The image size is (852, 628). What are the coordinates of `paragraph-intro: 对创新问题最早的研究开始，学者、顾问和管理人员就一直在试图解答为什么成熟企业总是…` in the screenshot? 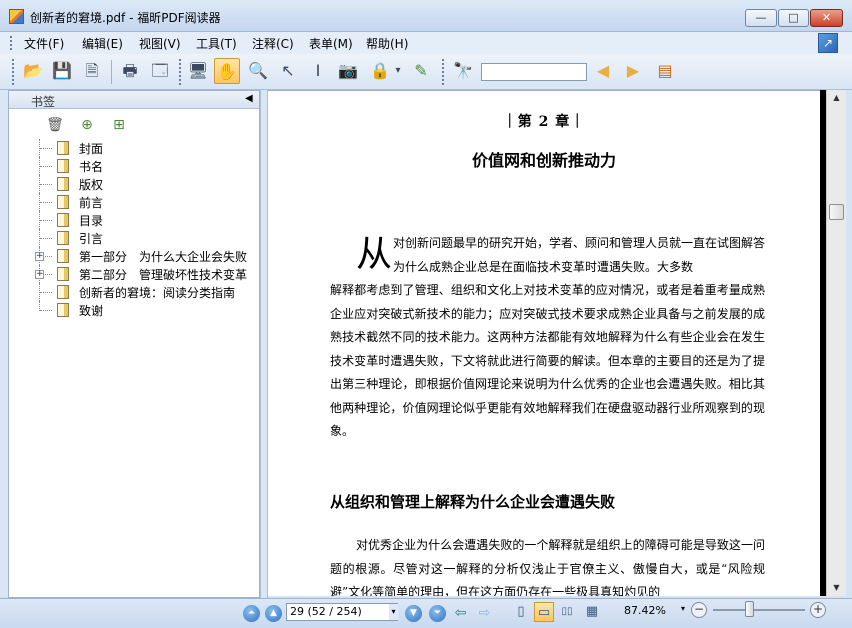 It's located at (579, 255).